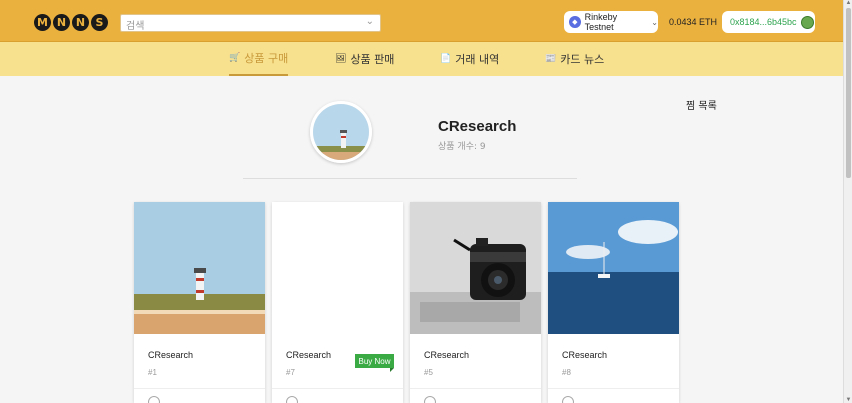 Image resolution: width=852 pixels, height=403 pixels. What do you see at coordinates (701, 104) in the screenshot?
I see `wishlist-link: 찜 목록` at bounding box center [701, 104].